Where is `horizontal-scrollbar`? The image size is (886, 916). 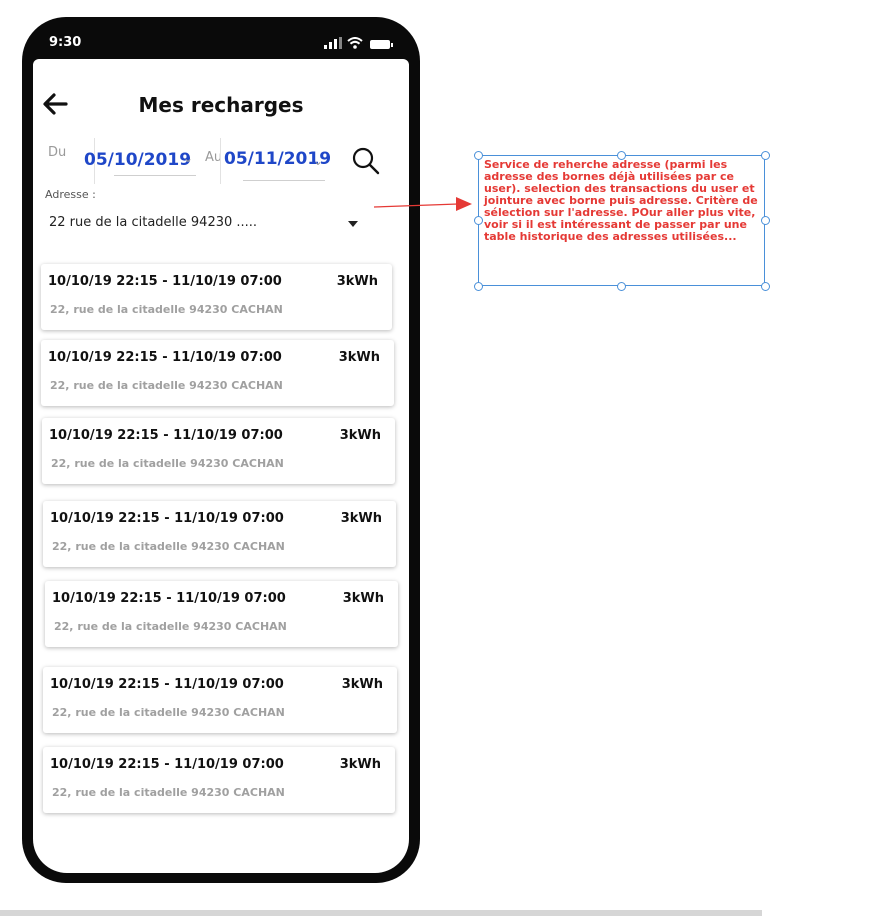
horizontal-scrollbar is located at coordinates (381, 913).